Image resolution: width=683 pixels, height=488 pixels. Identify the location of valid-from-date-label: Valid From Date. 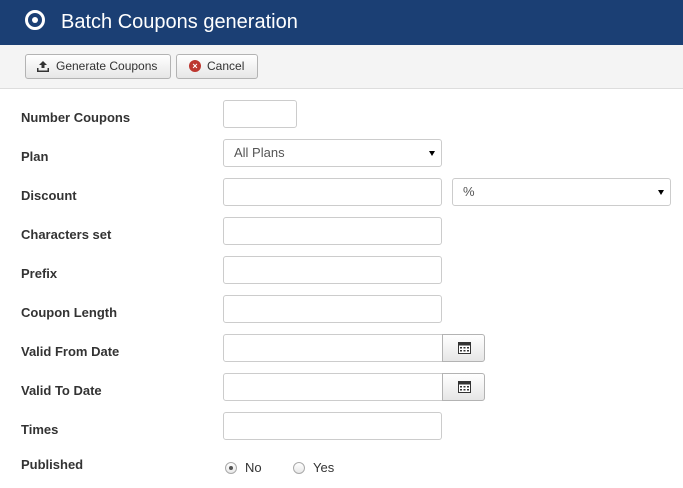
(70, 351).